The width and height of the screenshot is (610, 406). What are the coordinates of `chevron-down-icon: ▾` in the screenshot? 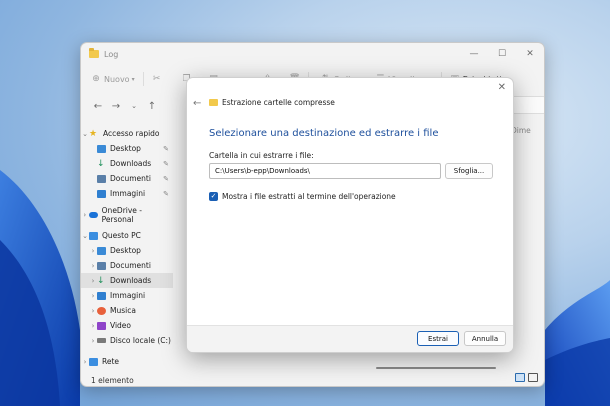 It's located at (133, 79).